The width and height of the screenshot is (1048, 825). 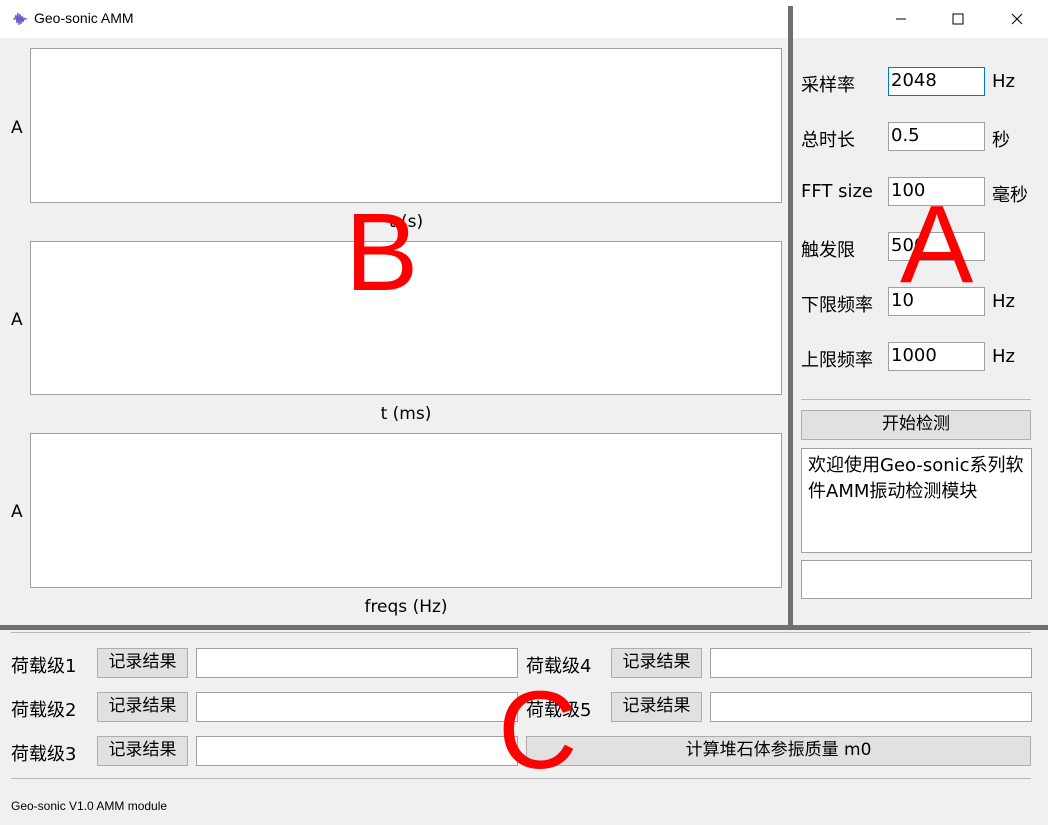 What do you see at coordinates (778, 751) in the screenshot?
I see `compute-mass-button: 计算堆石体参振质量 m0` at bounding box center [778, 751].